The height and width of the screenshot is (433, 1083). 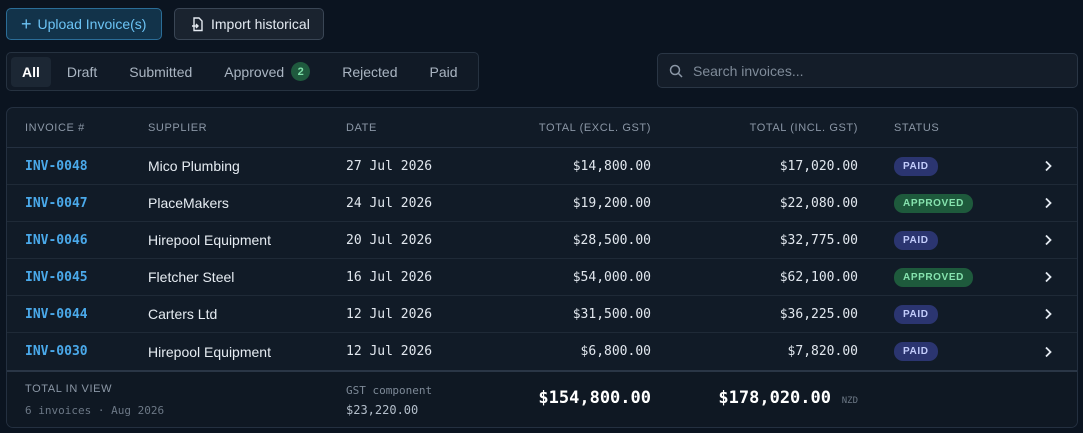 What do you see at coordinates (369, 72) in the screenshot?
I see `tab-rejected: Rejected` at bounding box center [369, 72].